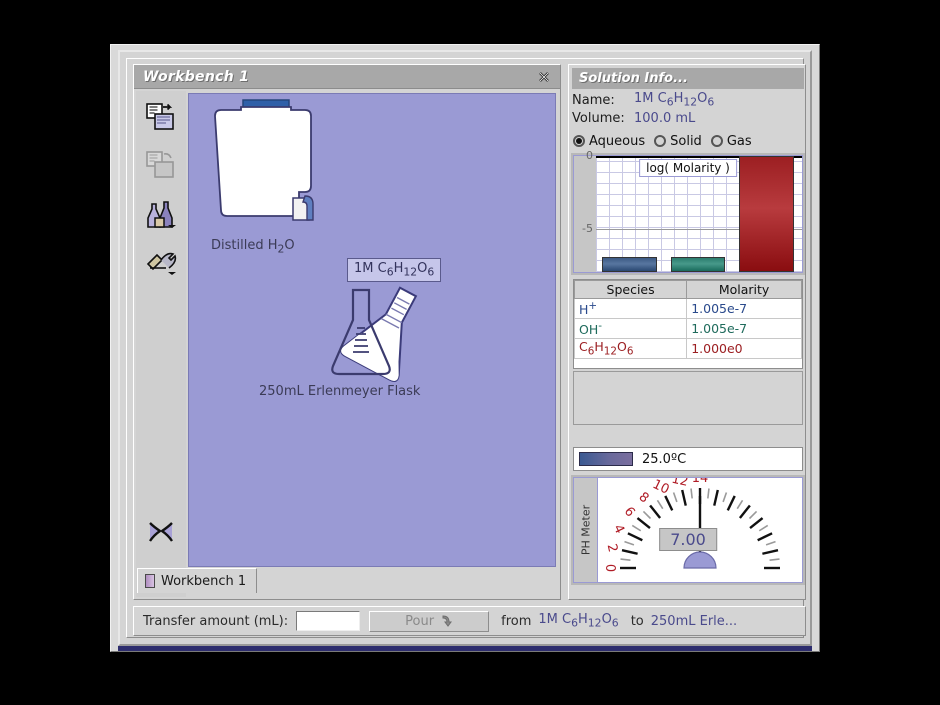 Image resolution: width=940 pixels, height=705 pixels. What do you see at coordinates (688, 539) in the screenshot?
I see `ph-meter-readout: 7.00` at bounding box center [688, 539].